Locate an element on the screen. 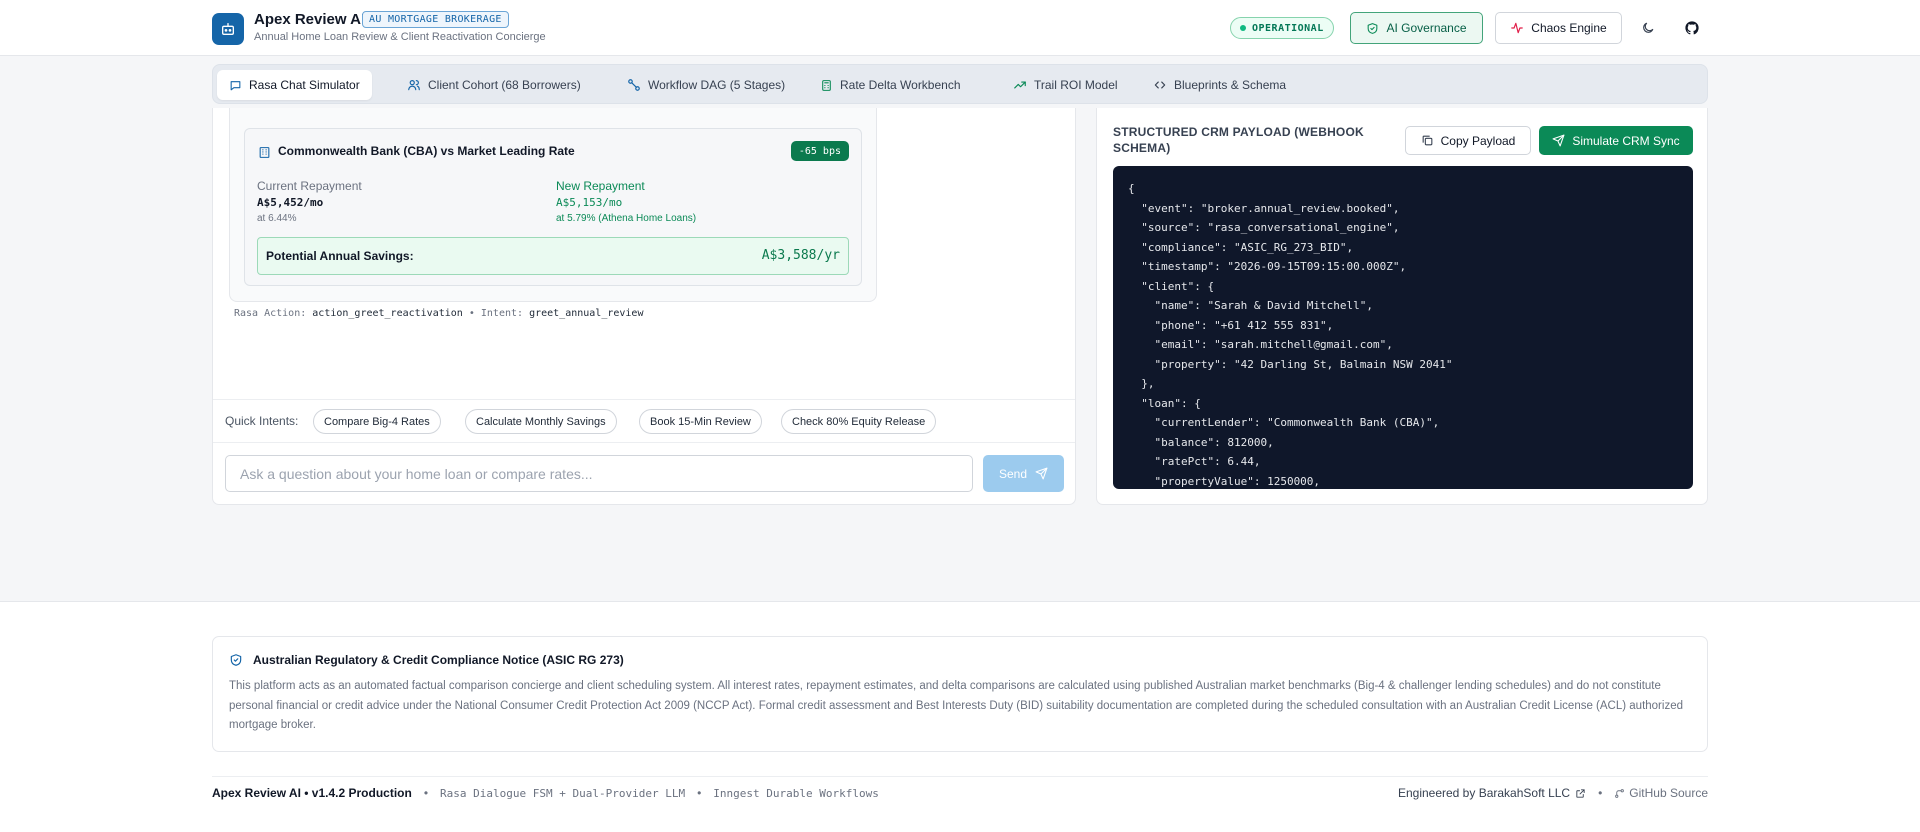 This screenshot has width=1920, height=832. ai-governance-button: AI Governance is located at coordinates (1416, 28).